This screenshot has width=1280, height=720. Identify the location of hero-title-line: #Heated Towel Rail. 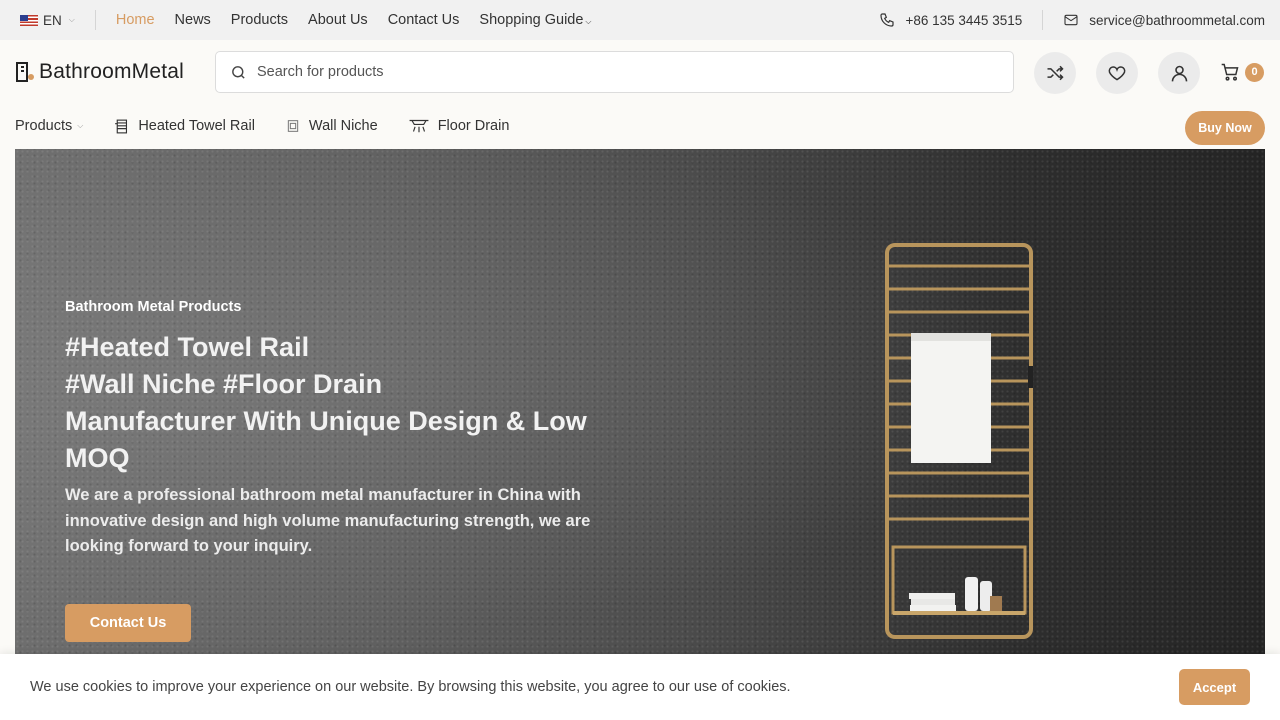
(187, 347).